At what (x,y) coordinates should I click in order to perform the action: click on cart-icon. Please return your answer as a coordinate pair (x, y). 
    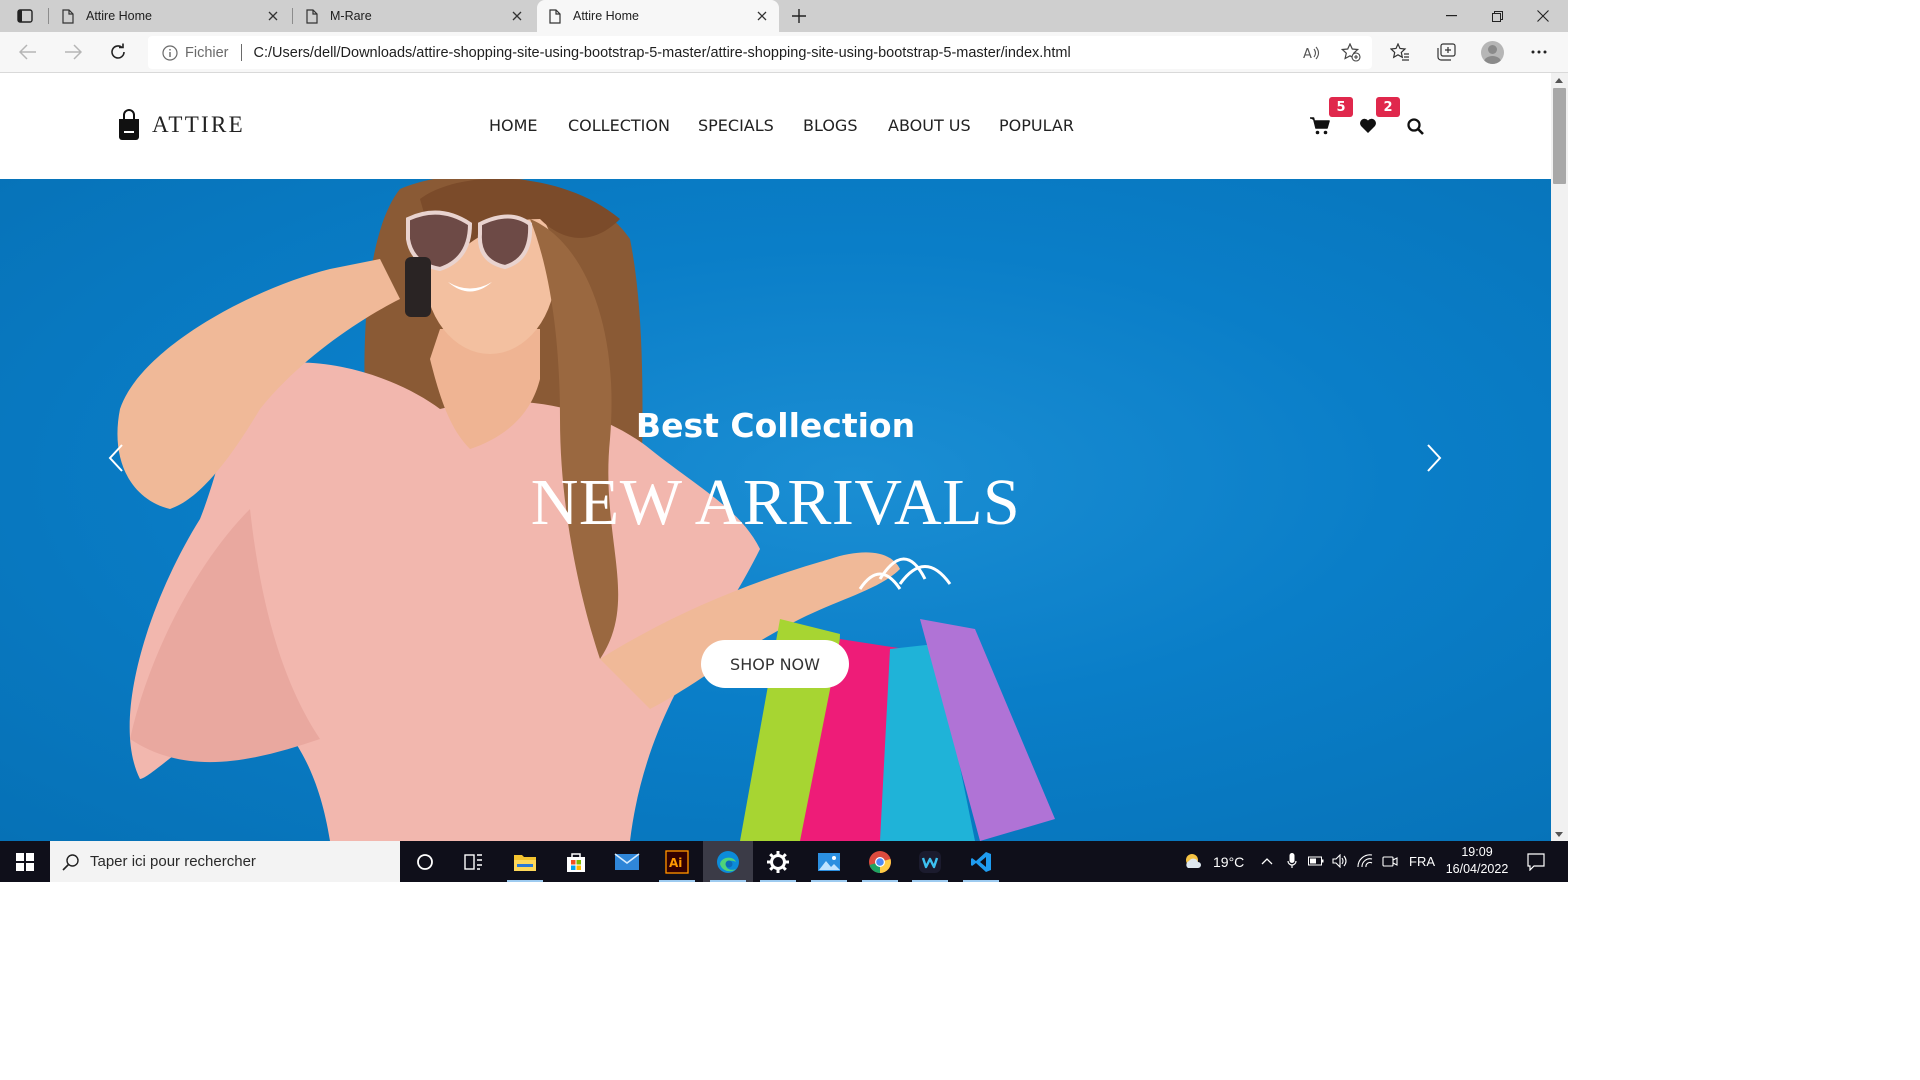
    Looking at the image, I should click on (1320, 126).